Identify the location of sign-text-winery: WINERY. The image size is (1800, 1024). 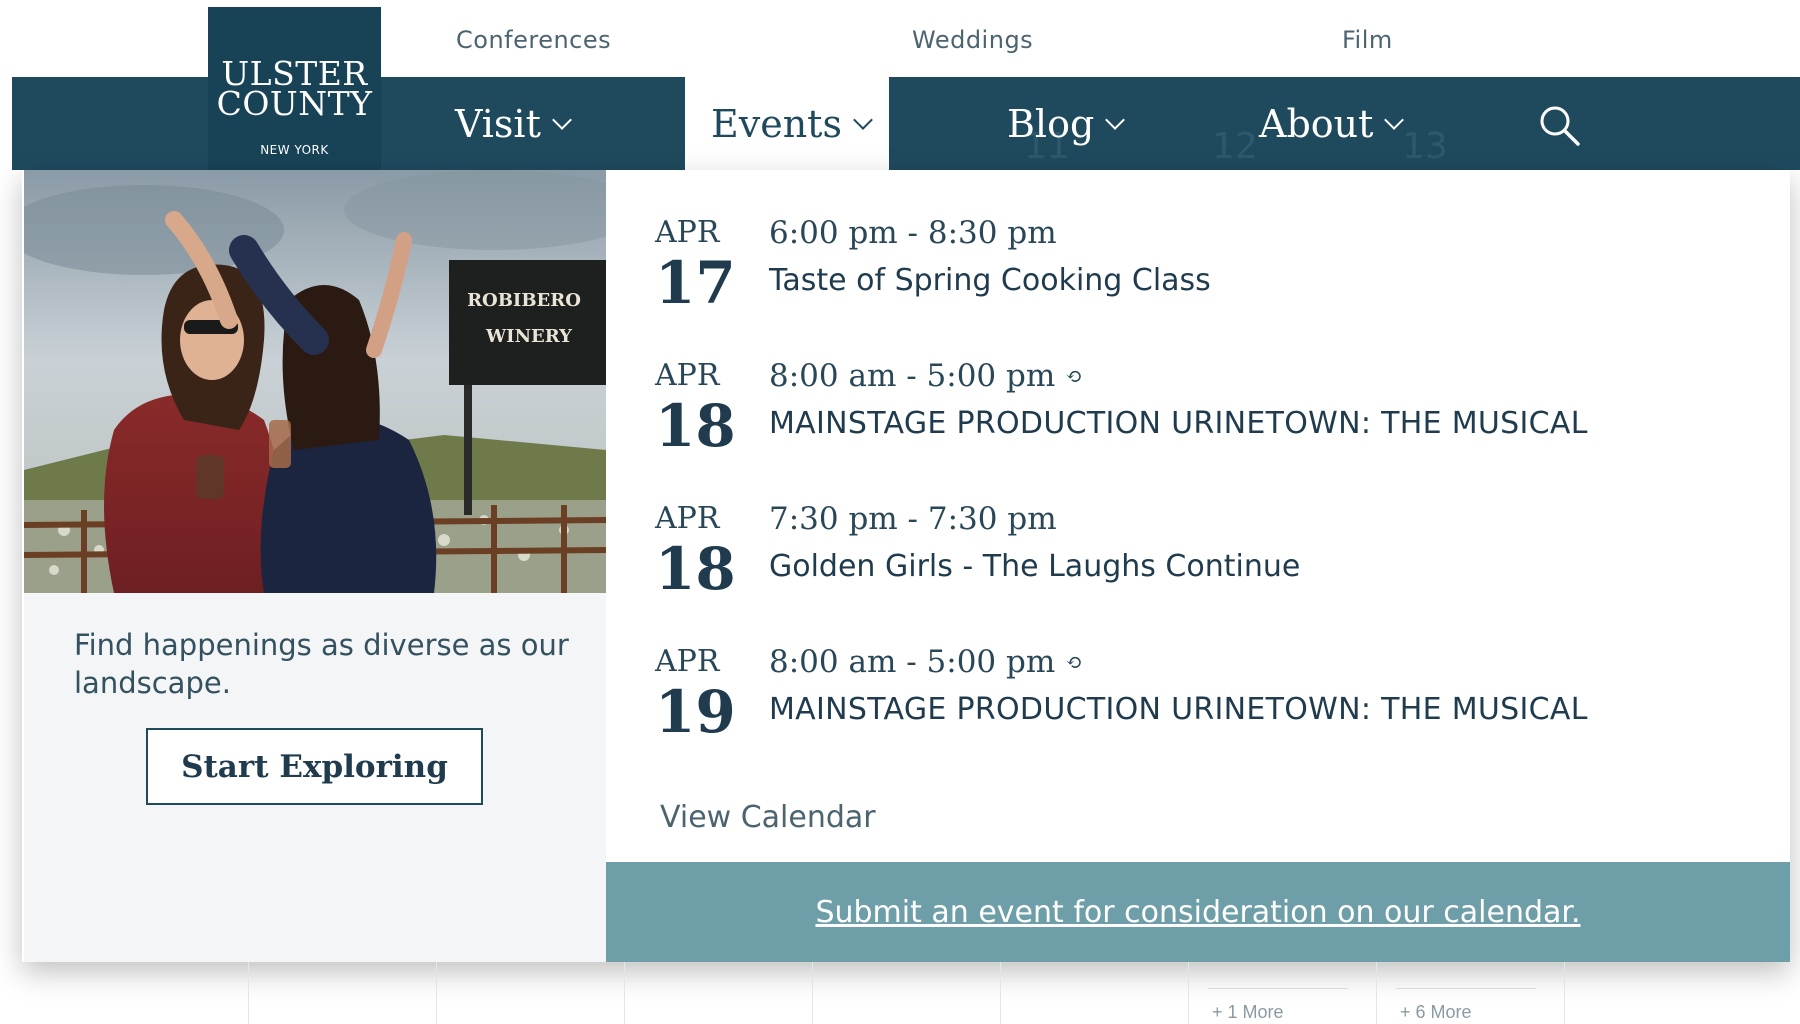
(529, 336).